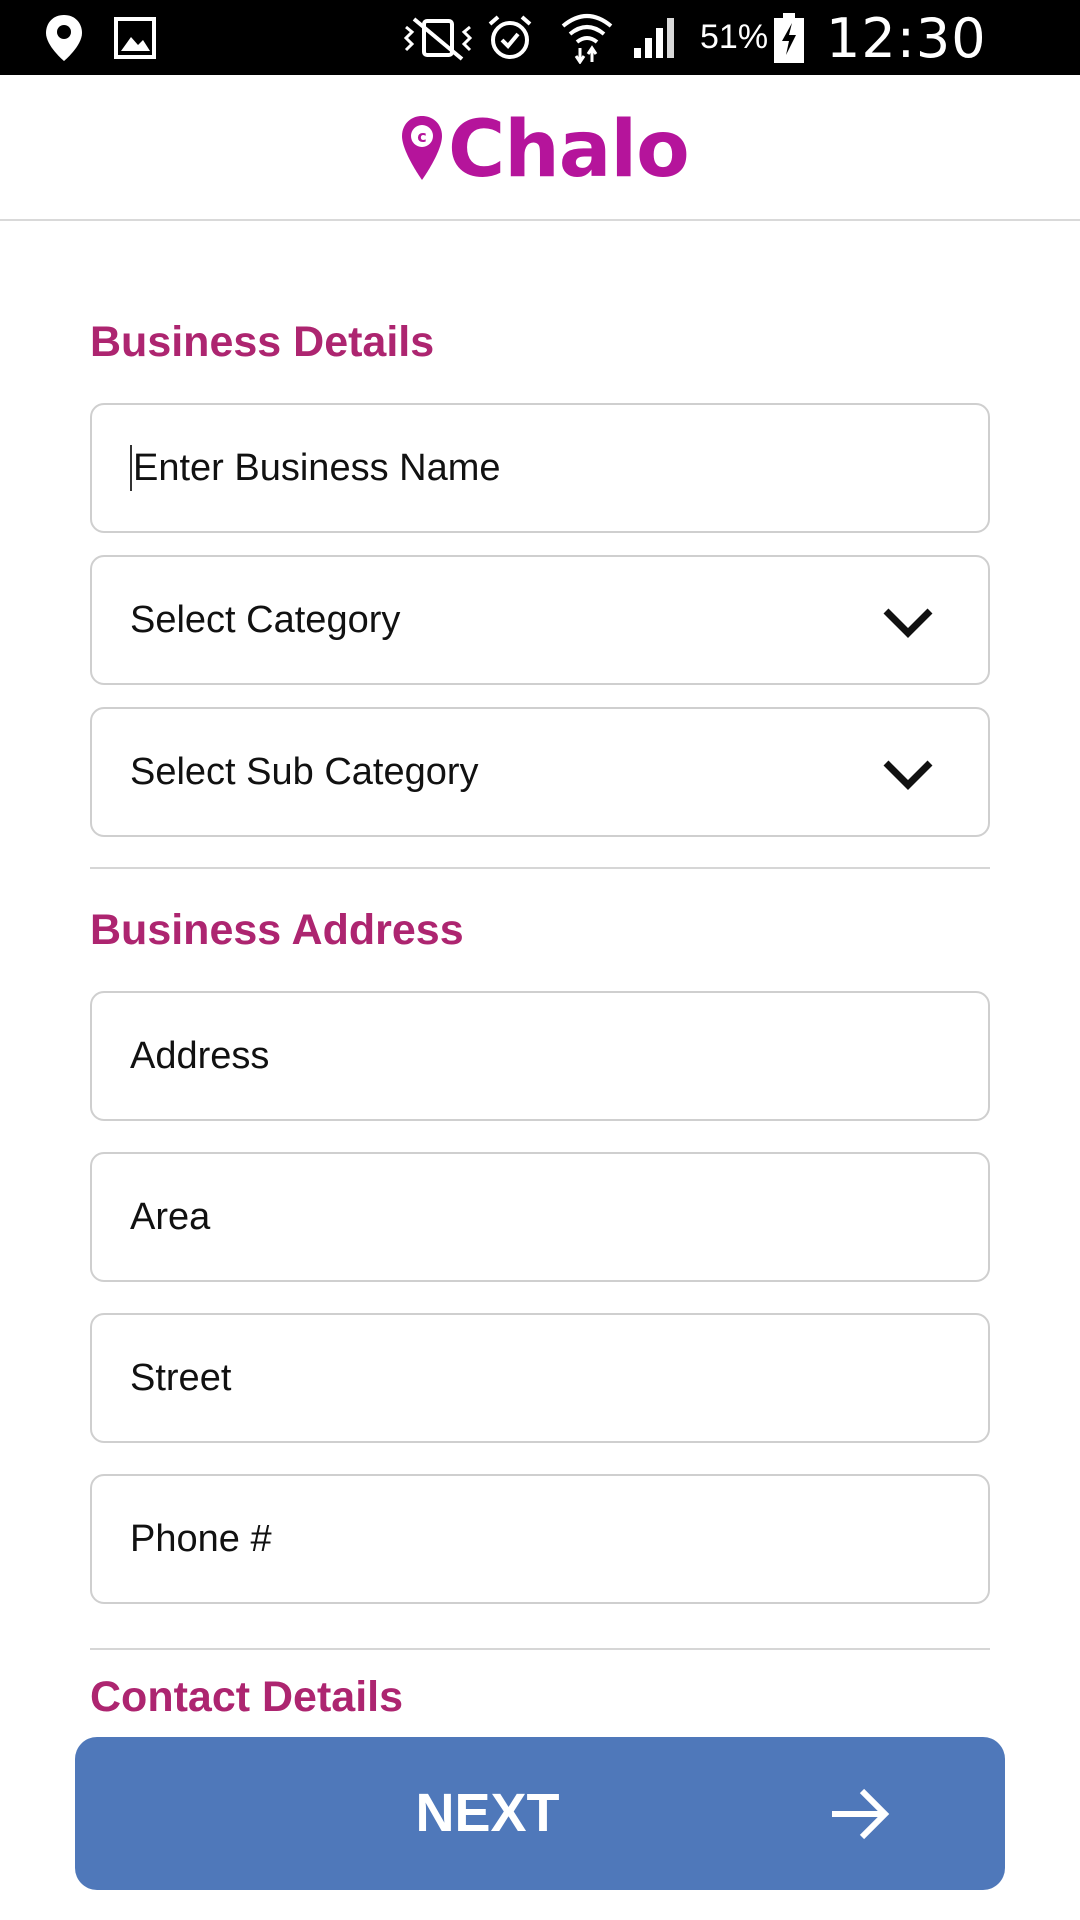 Image resolution: width=1080 pixels, height=1920 pixels. I want to click on battery-charging-icon, so click(789, 37).